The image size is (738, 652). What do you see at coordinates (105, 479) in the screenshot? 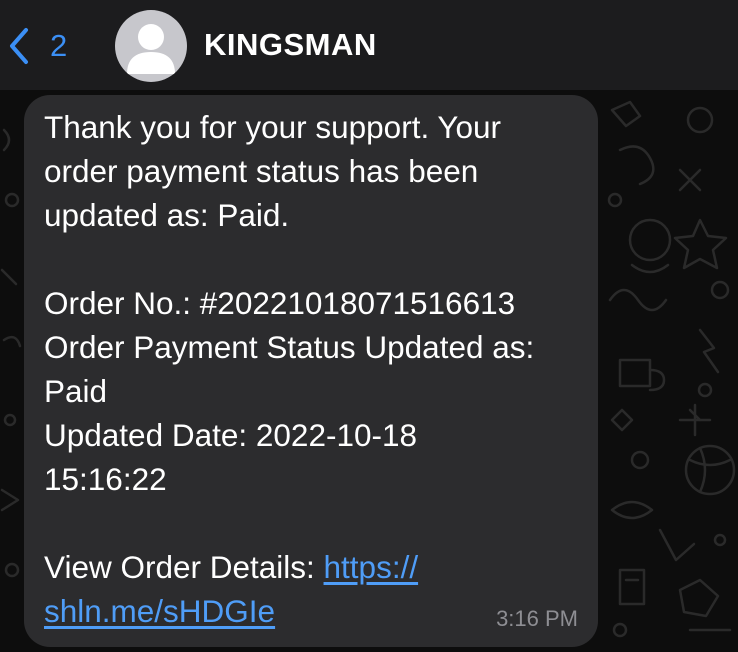
I see `updated-time: 15:16:22` at bounding box center [105, 479].